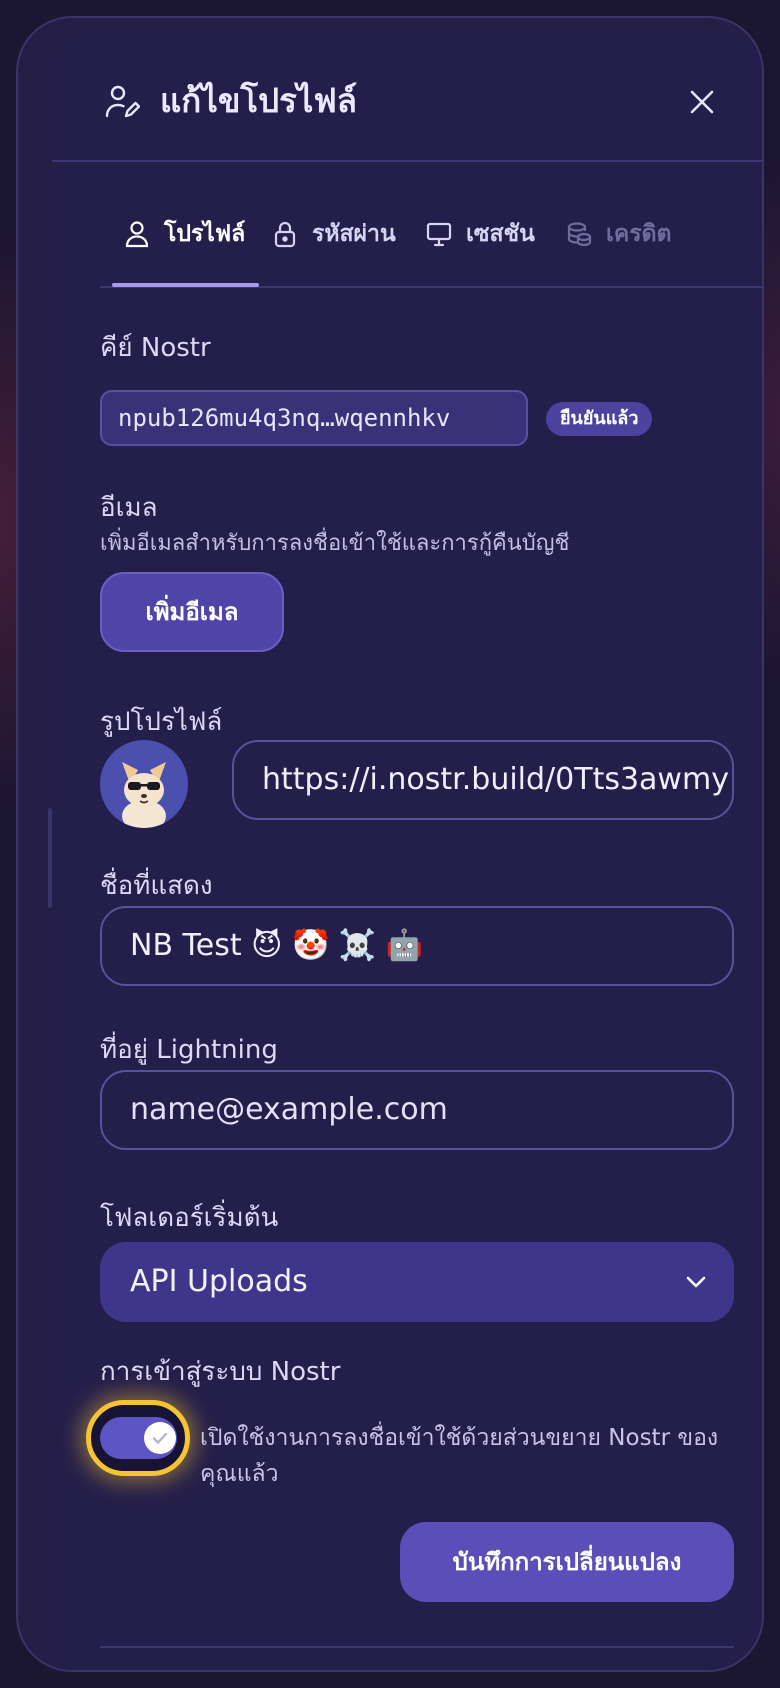  I want to click on modal-title: แก้ไขโปรไฟล์, so click(258, 100).